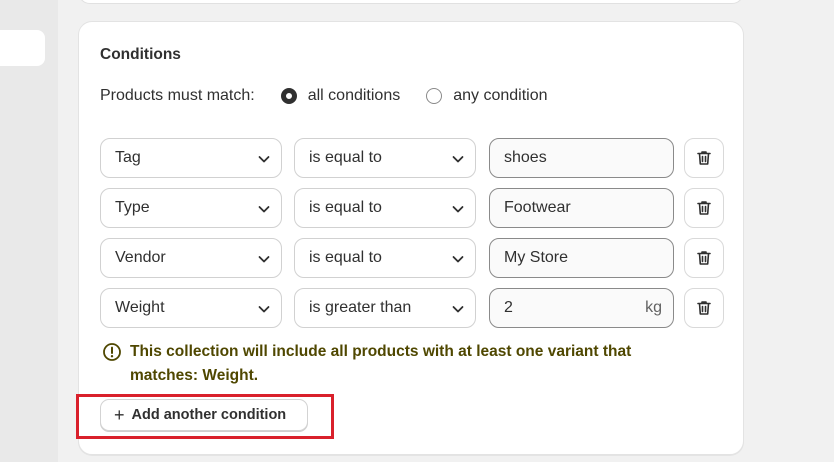 The image size is (834, 462). I want to click on value-input: shoes, so click(581, 158).